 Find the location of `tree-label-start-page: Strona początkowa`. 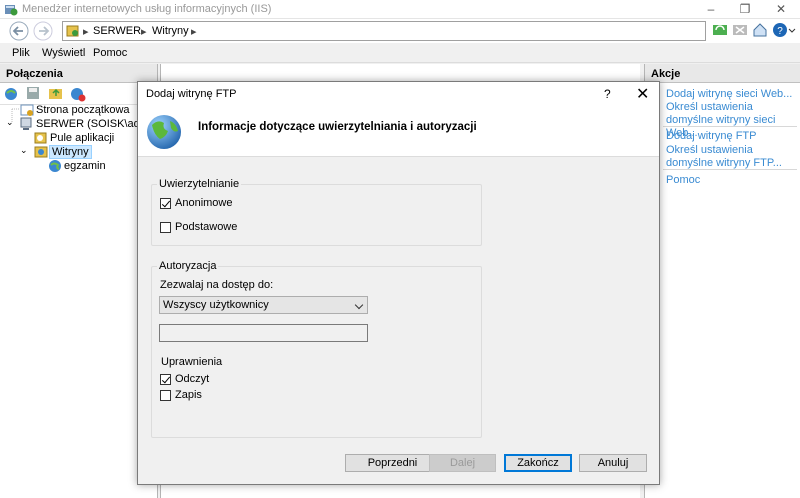

tree-label-start-page: Strona początkowa is located at coordinates (83, 110).